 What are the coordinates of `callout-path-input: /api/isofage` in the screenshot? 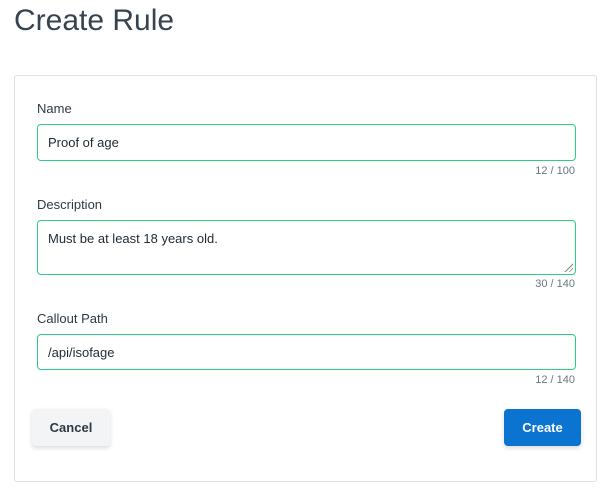 It's located at (306, 352).